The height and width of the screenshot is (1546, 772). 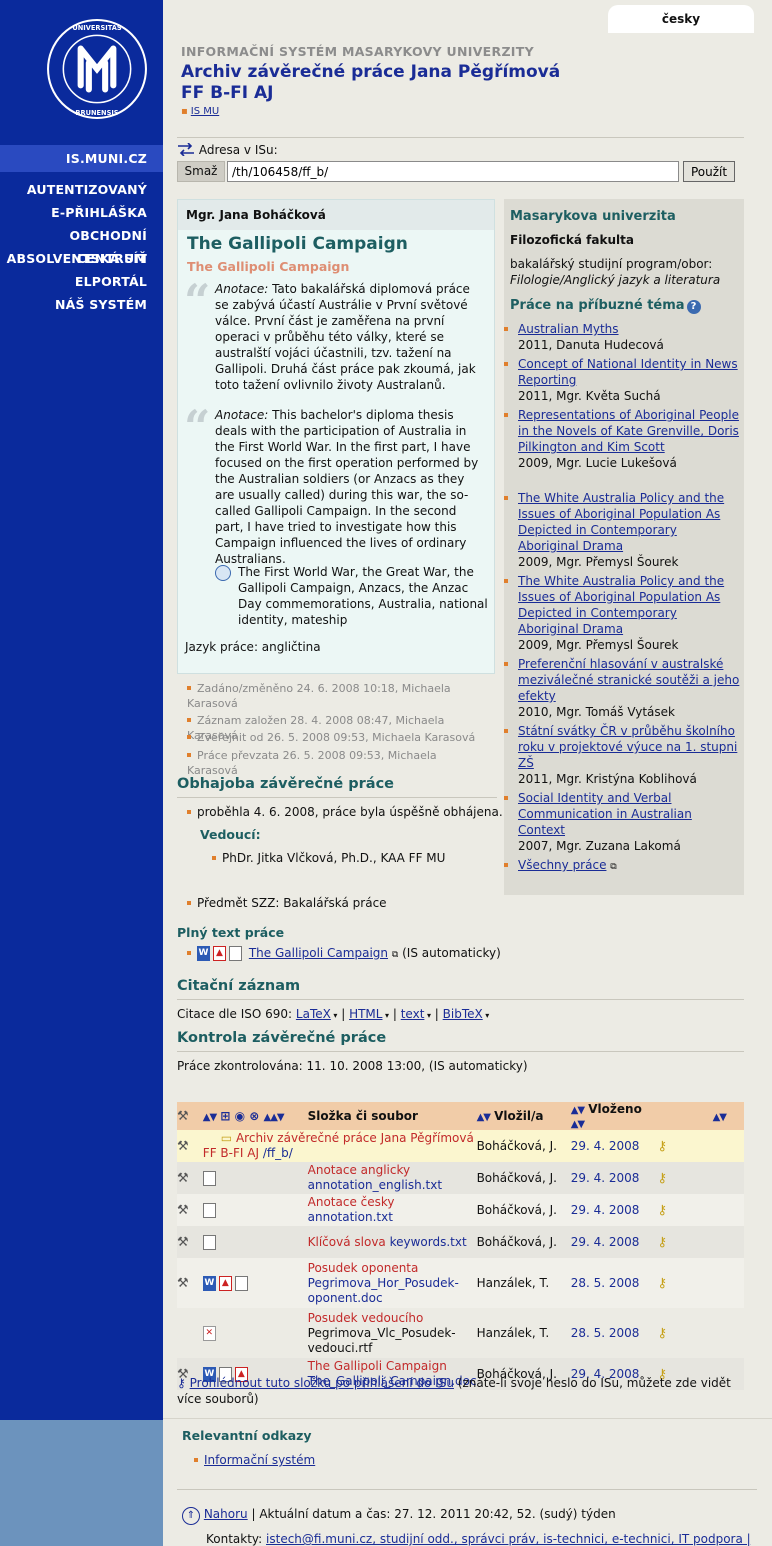 What do you see at coordinates (81, 281) in the screenshot?
I see `nav-elportal: ELPORTÁL` at bounding box center [81, 281].